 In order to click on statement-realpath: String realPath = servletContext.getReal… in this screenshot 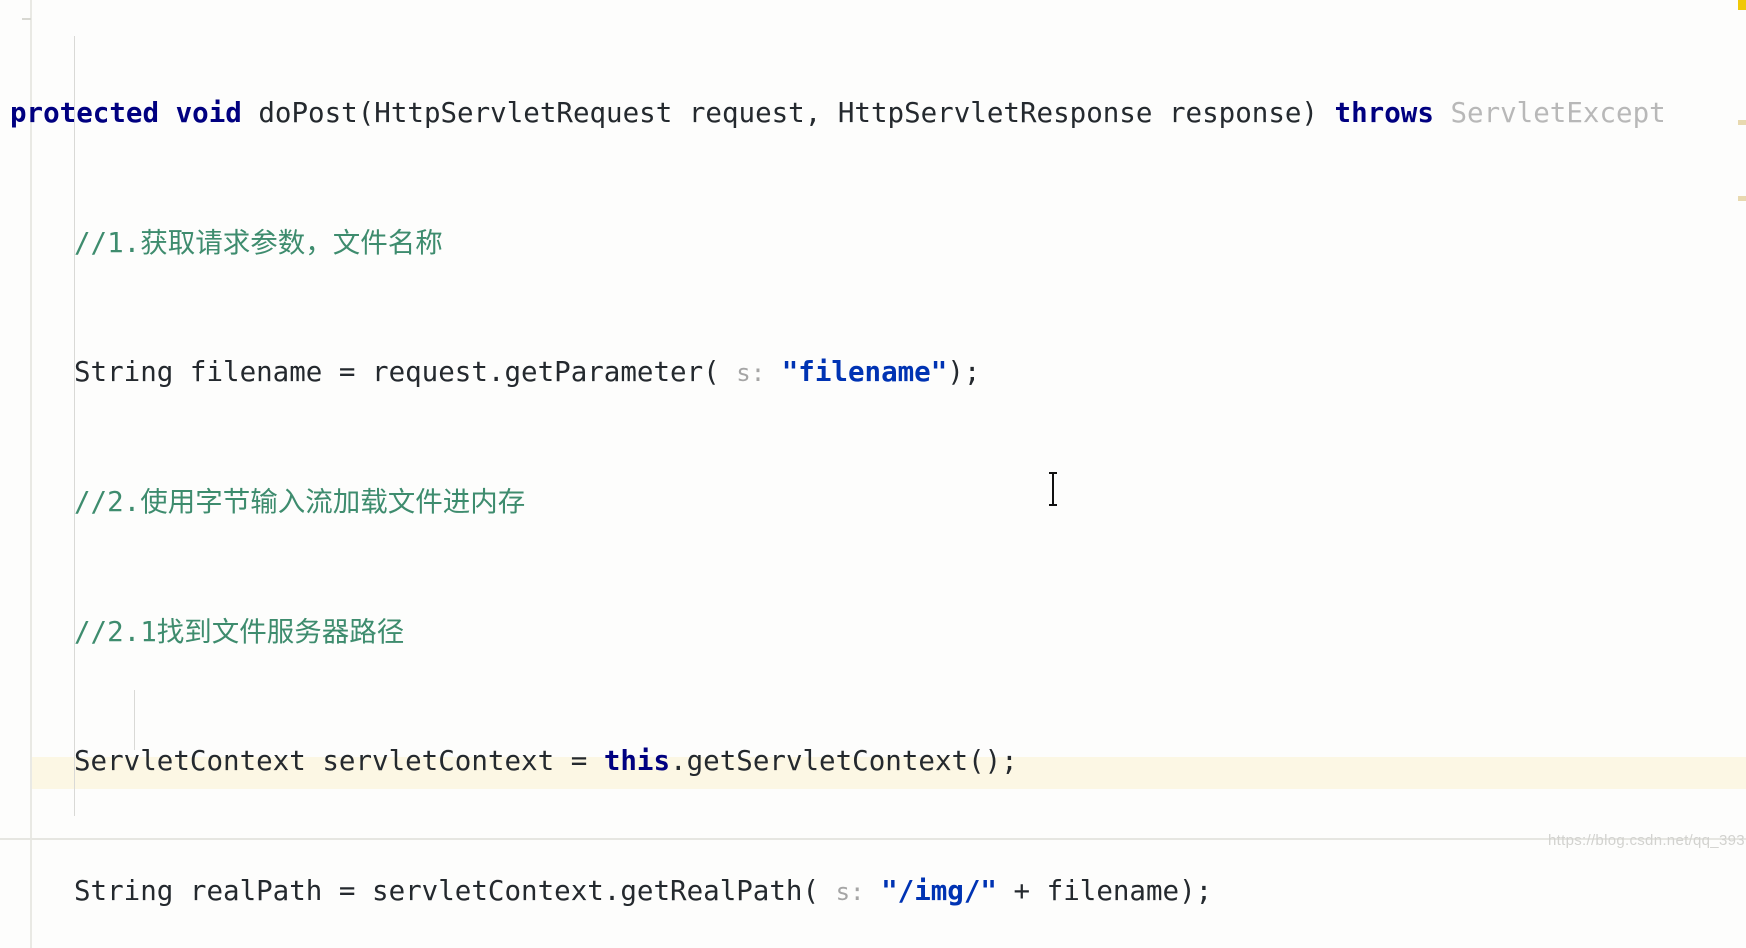, I will do `click(447, 890)`.